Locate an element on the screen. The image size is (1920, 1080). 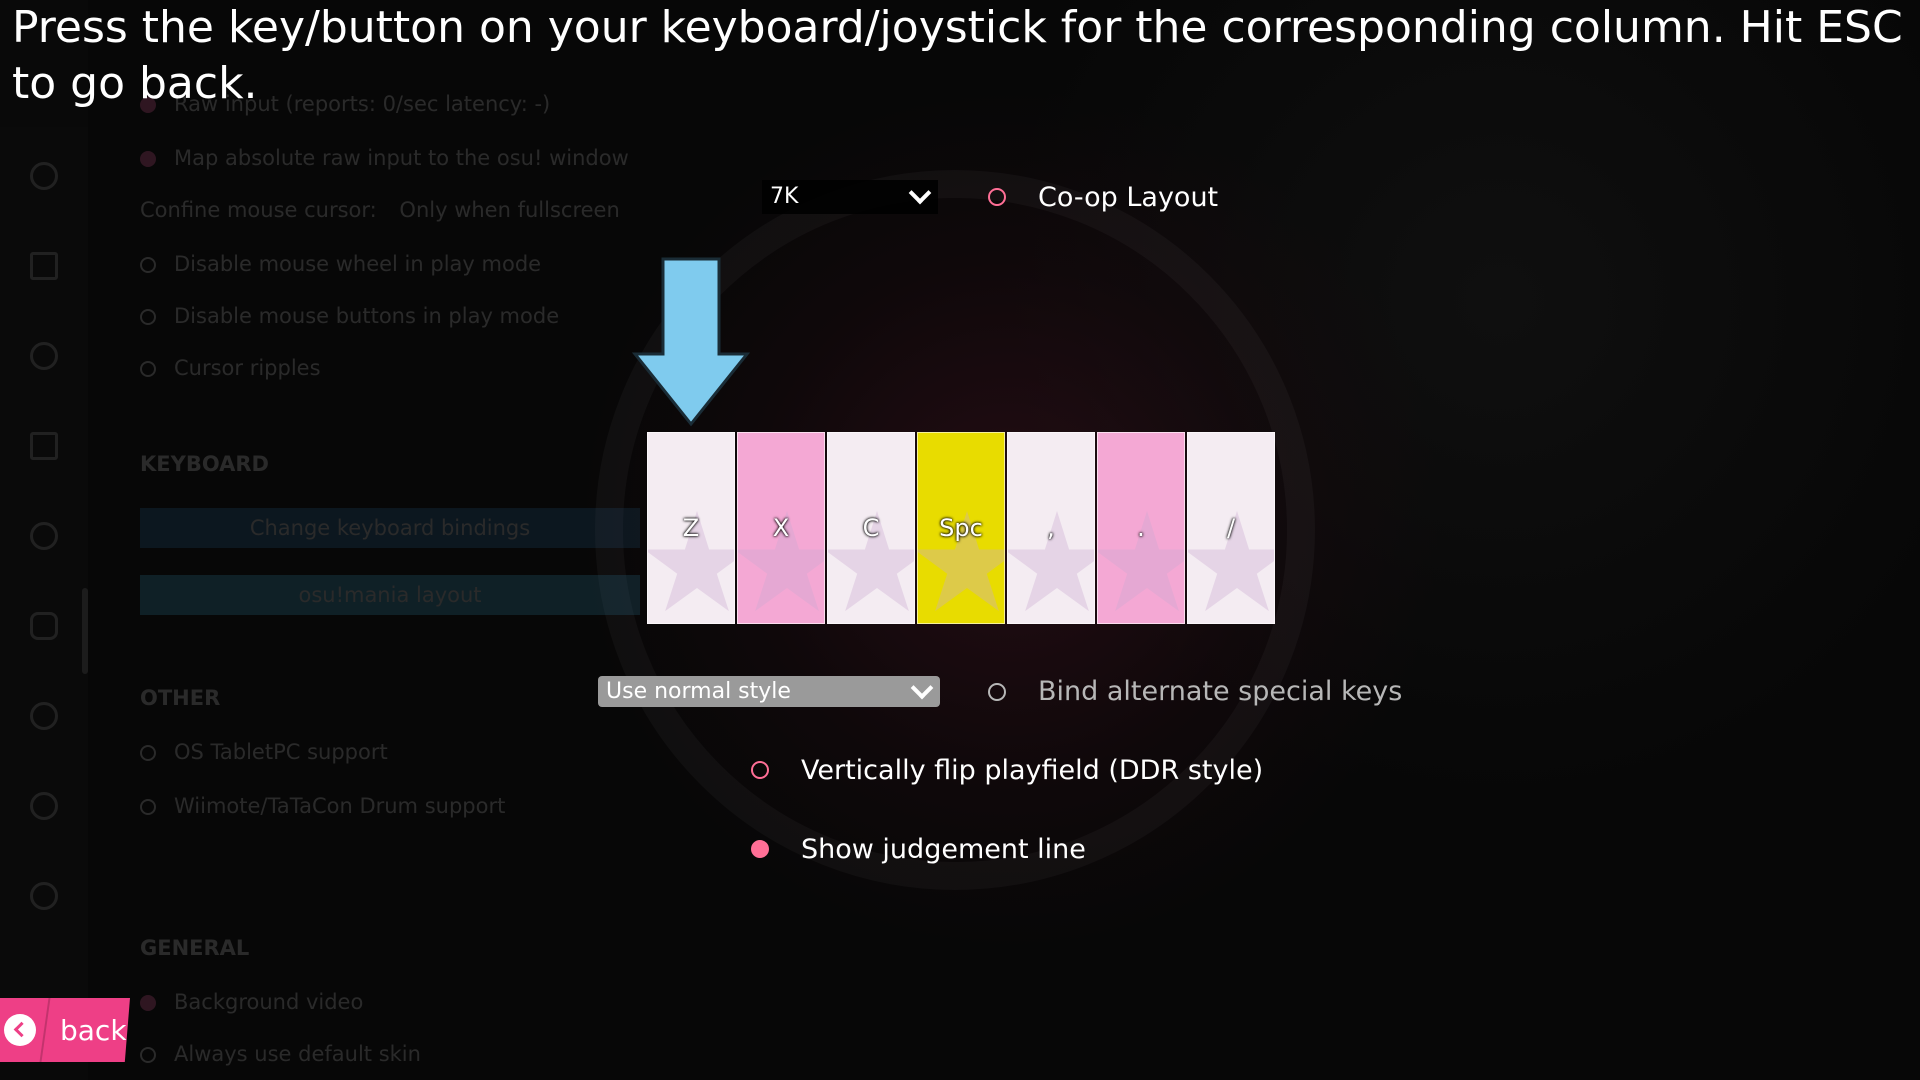
key-column: Z is located at coordinates (691, 528).